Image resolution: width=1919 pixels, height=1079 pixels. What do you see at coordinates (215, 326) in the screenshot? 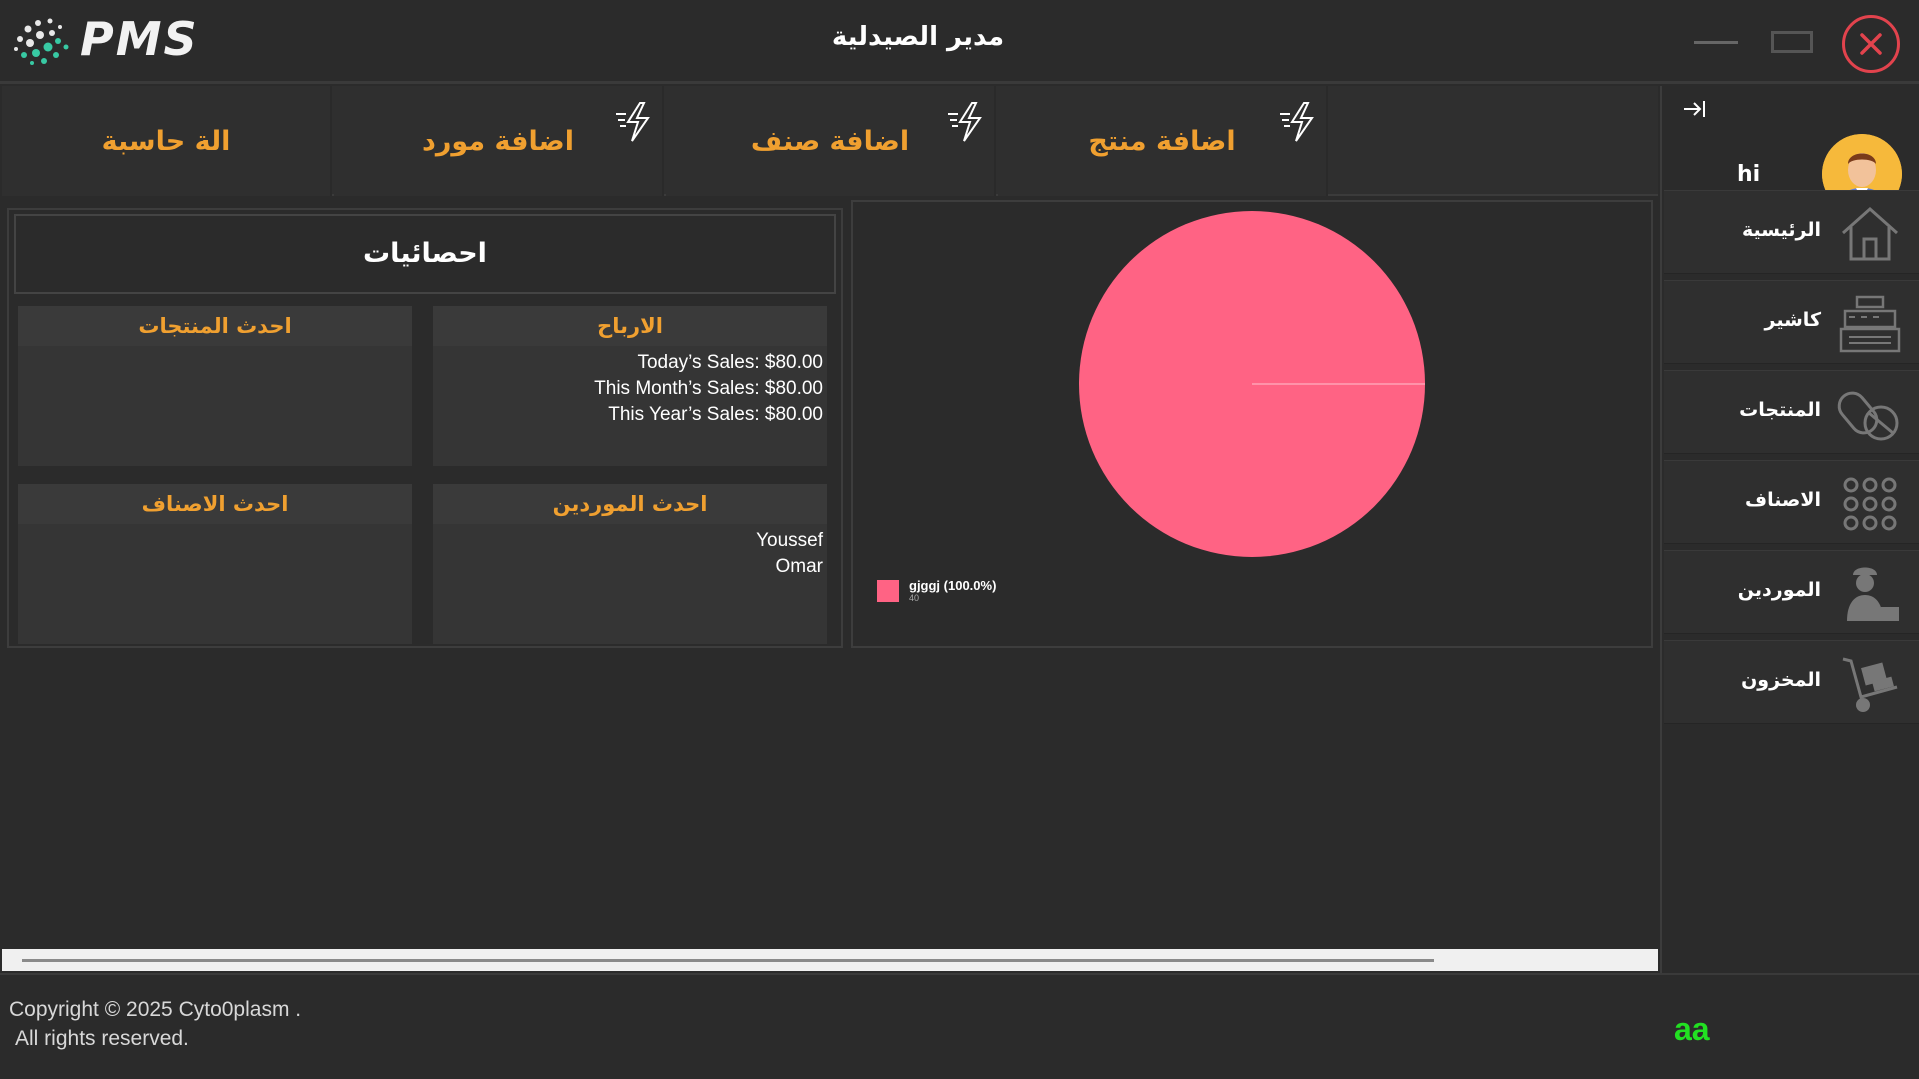
I see `latest-products-title: احدث المنتجات` at bounding box center [215, 326].